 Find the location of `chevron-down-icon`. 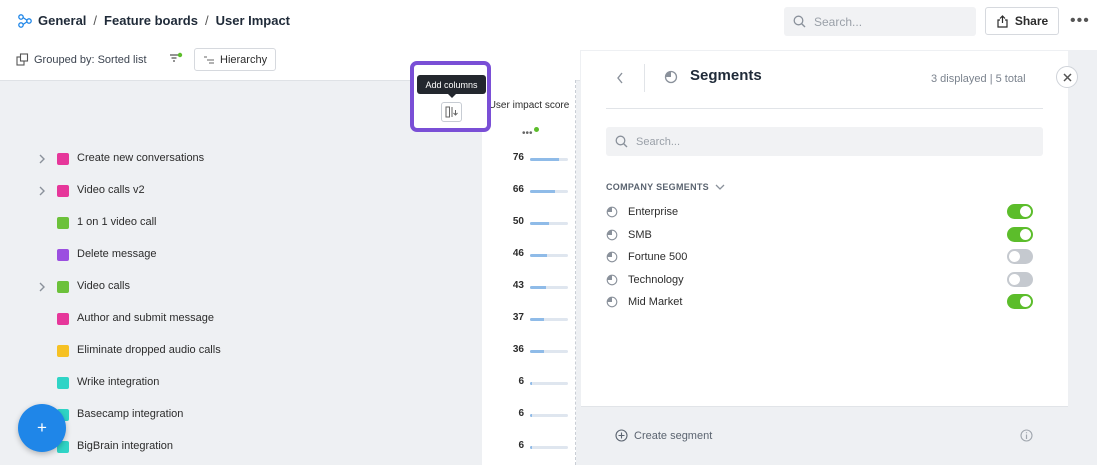

chevron-down-icon is located at coordinates (720, 187).